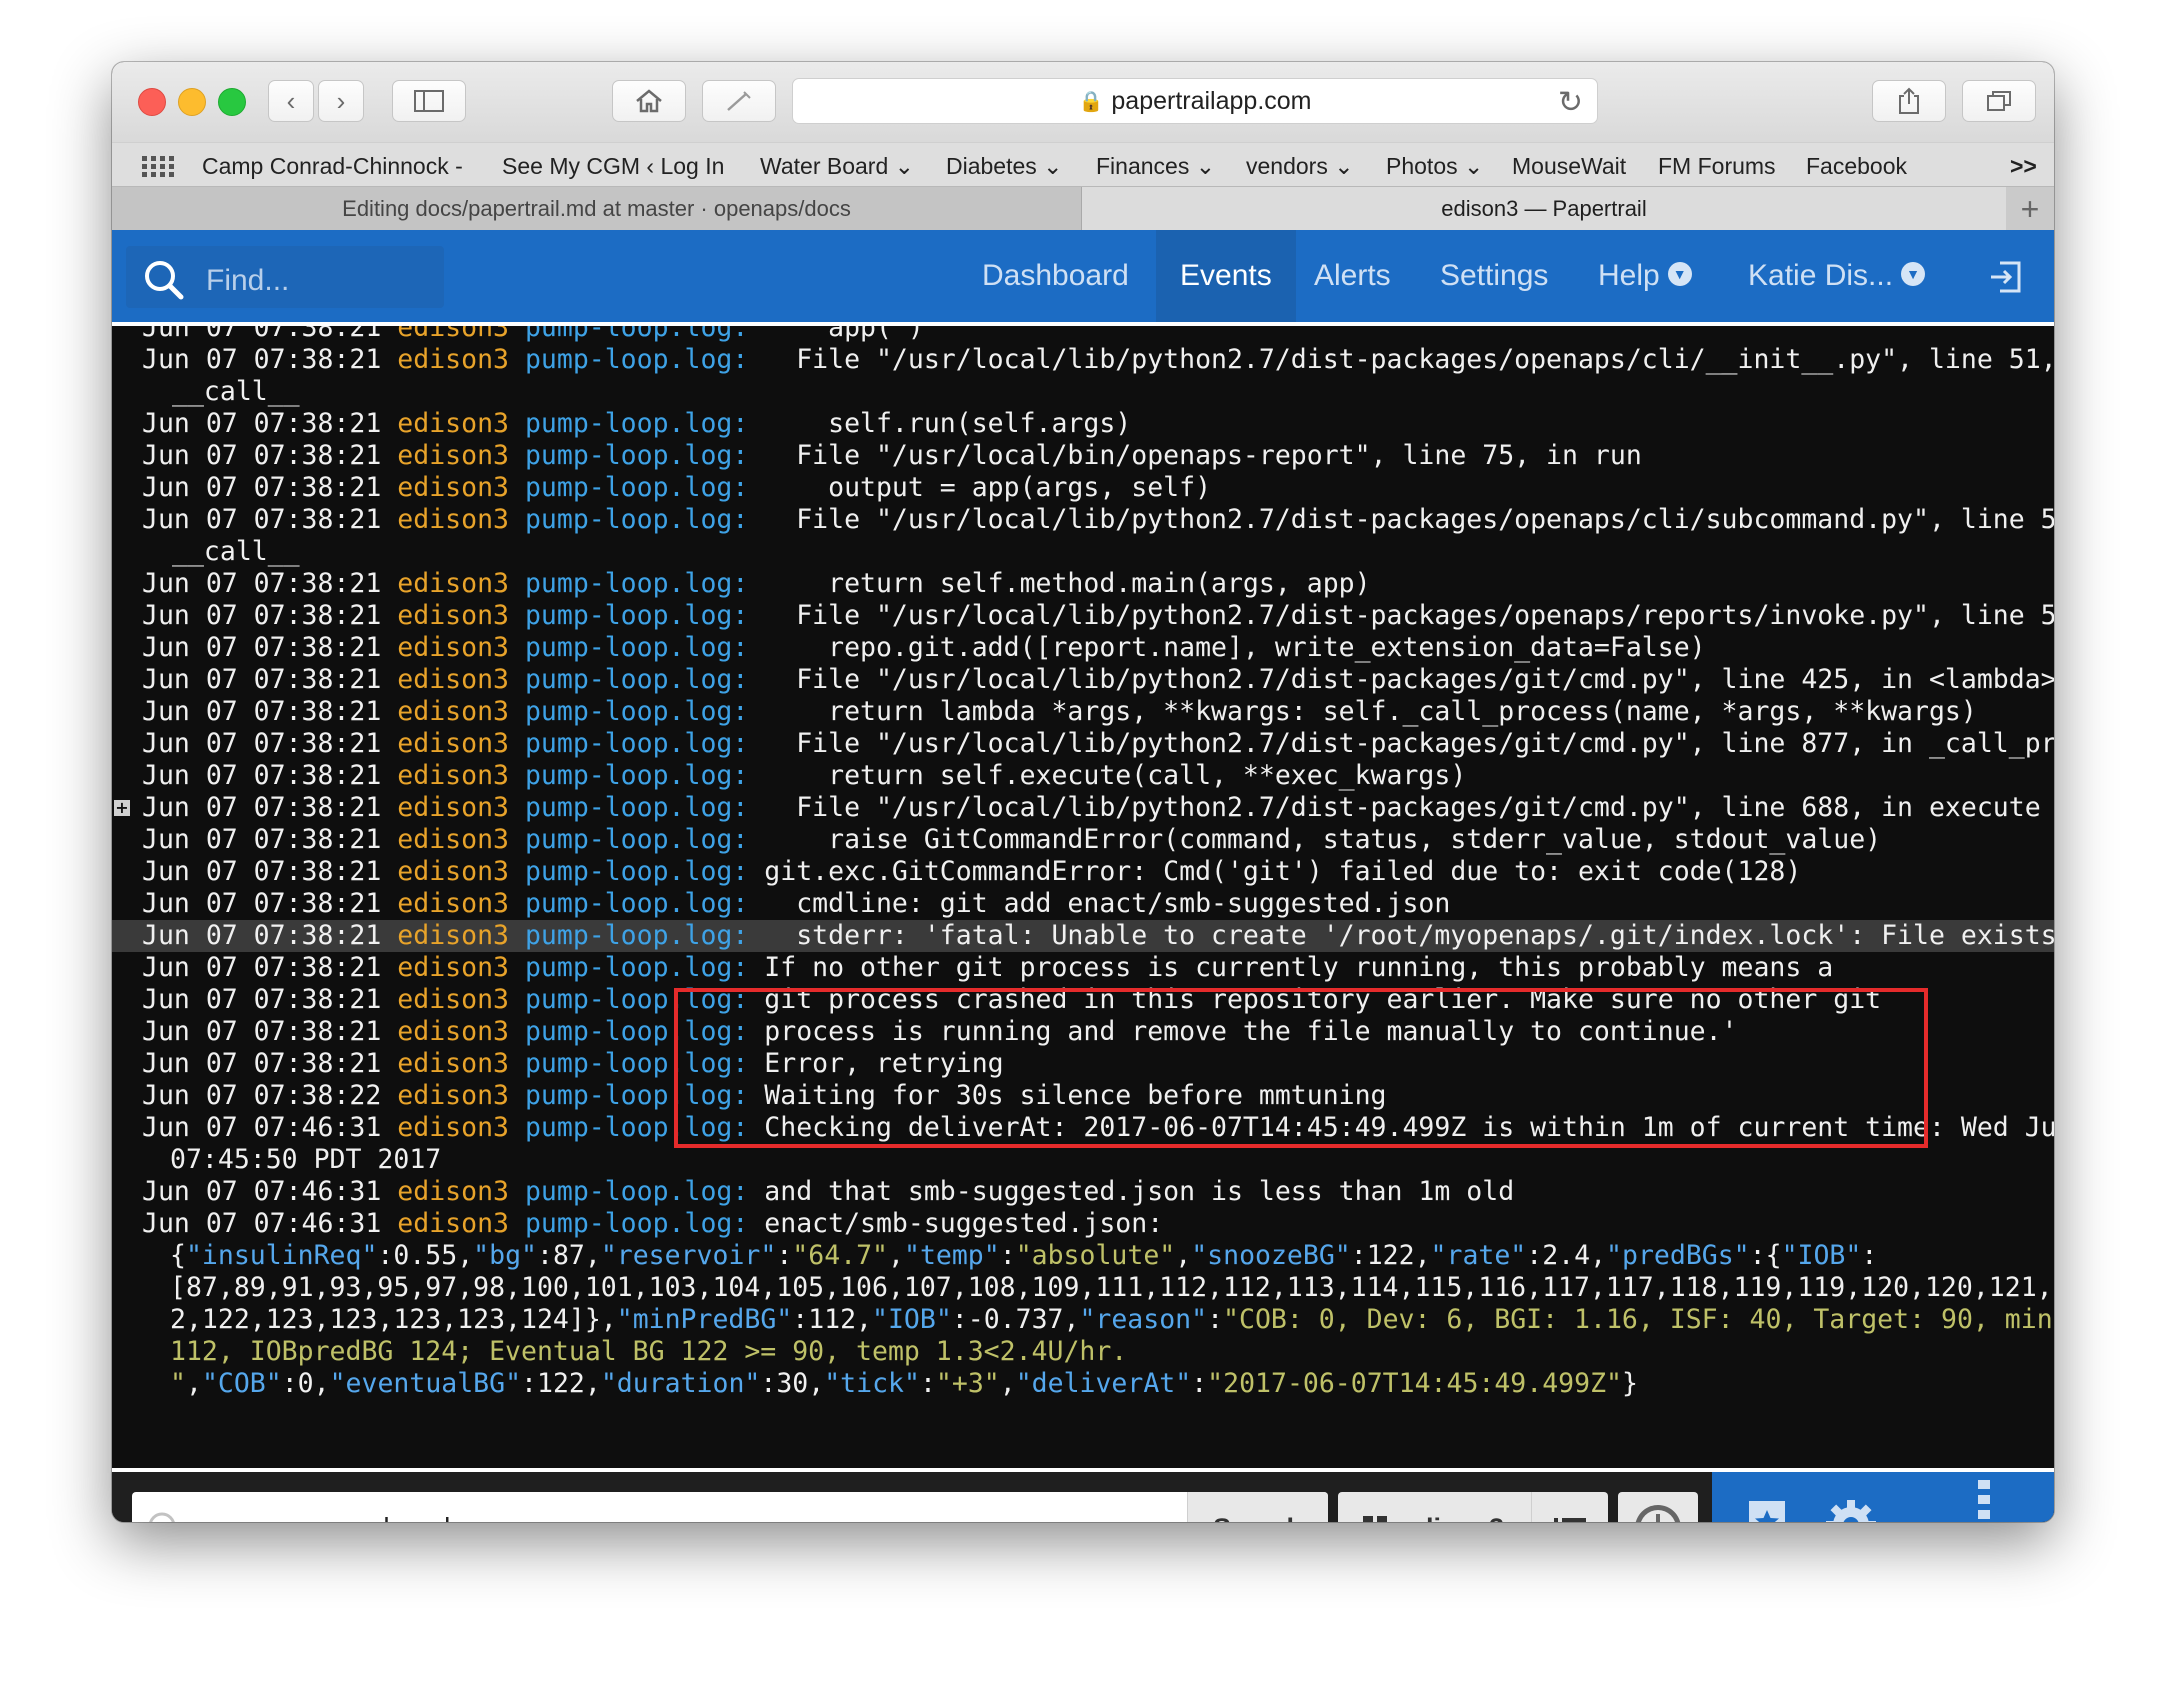  I want to click on tab-papertrail: edison3 — Papertrail, so click(1544, 209).